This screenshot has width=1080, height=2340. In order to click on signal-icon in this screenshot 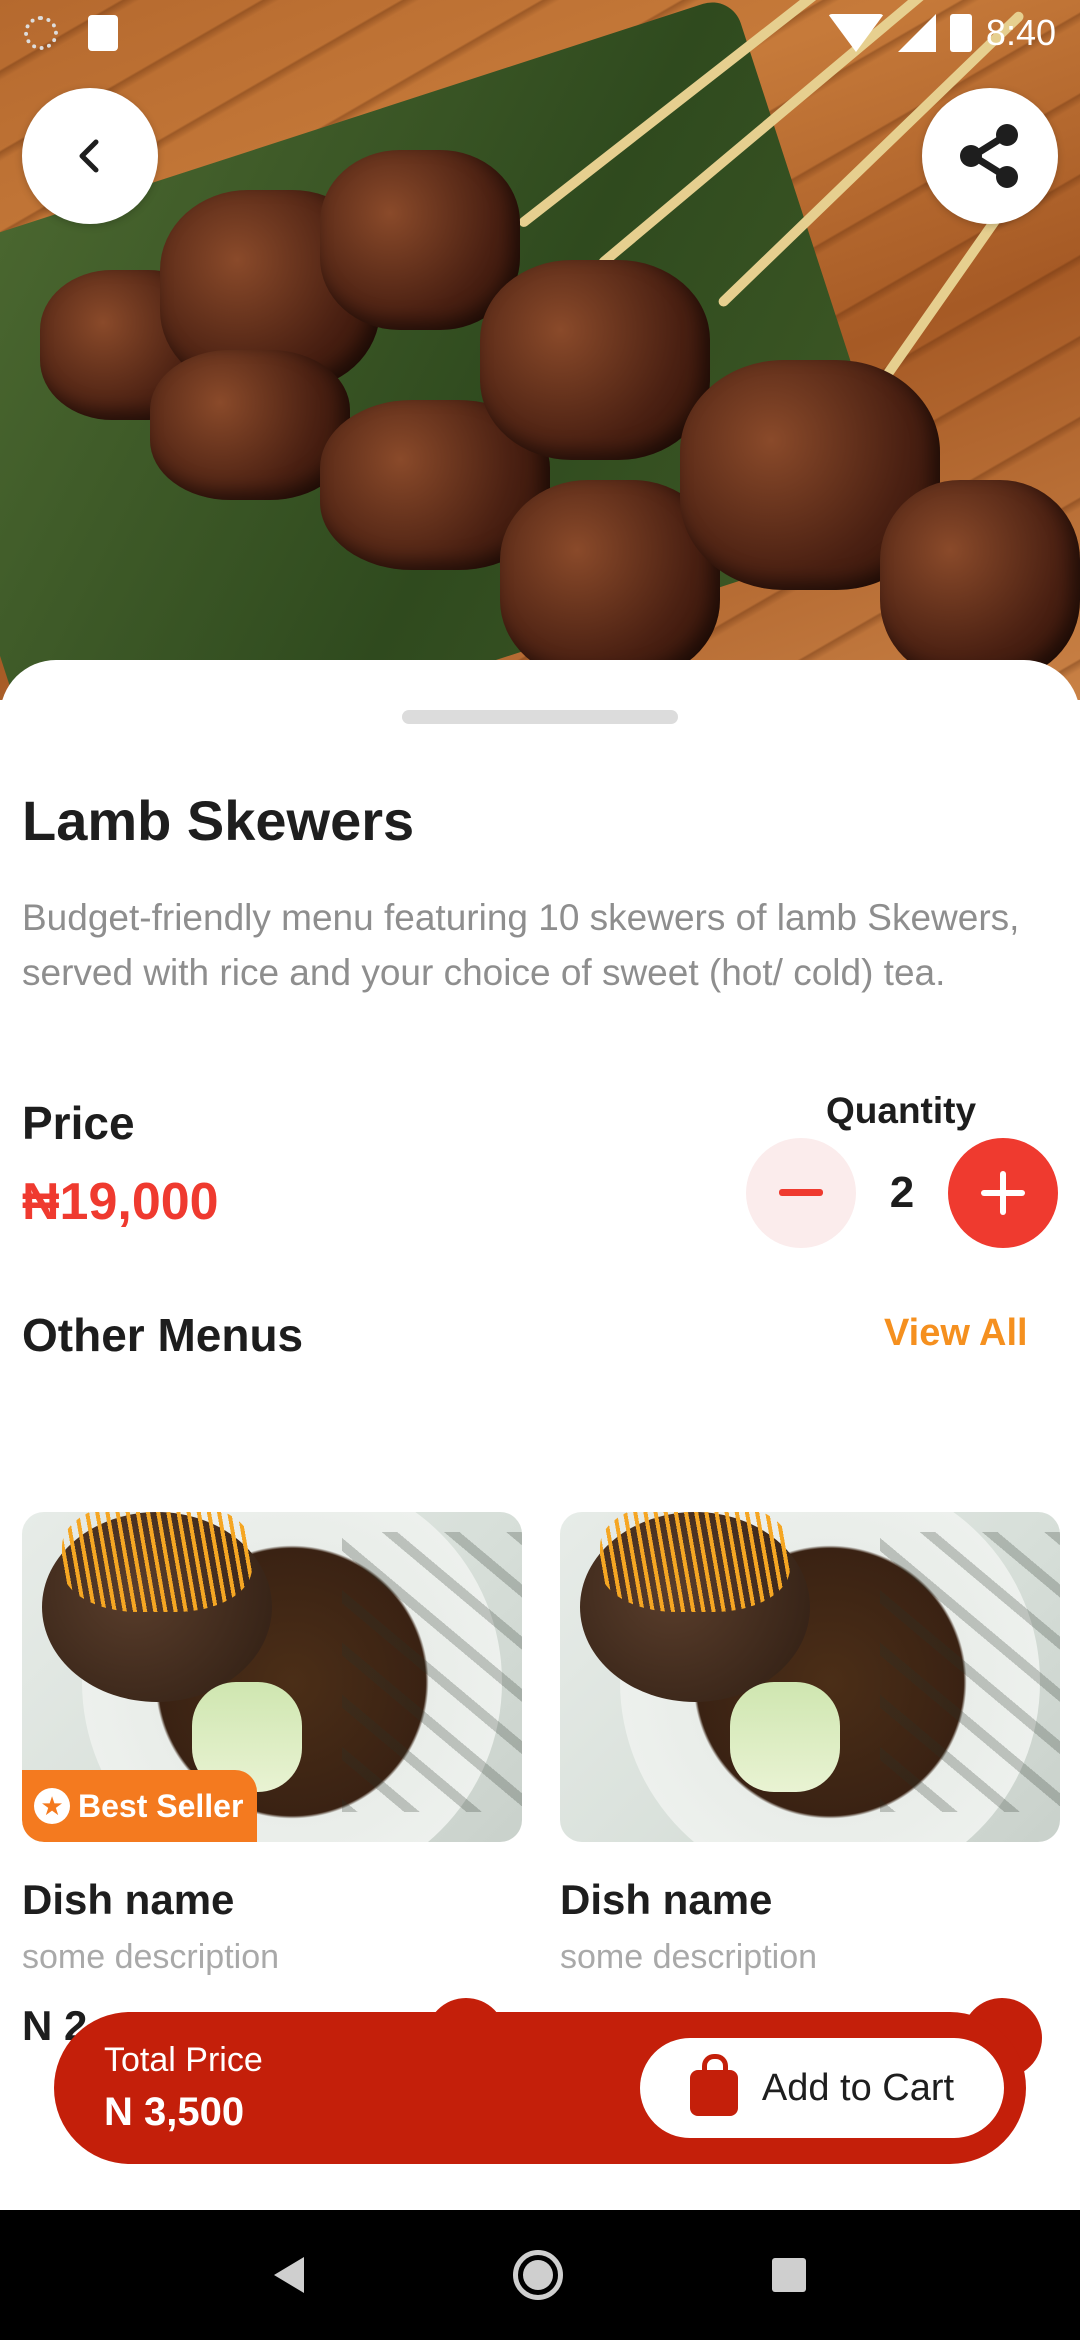, I will do `click(916, 33)`.